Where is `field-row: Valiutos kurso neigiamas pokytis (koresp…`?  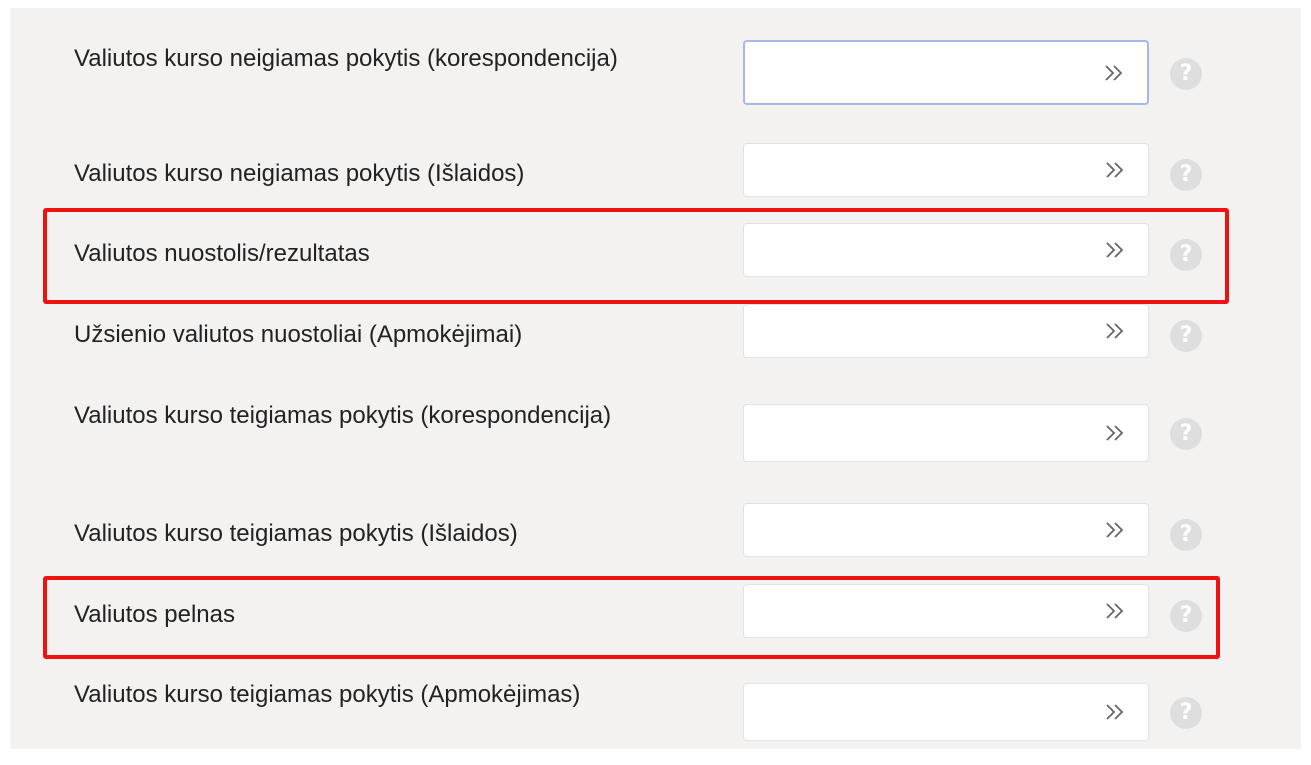
field-row: Valiutos kurso neigiamas pokytis (koresp… is located at coordinates (655, 78).